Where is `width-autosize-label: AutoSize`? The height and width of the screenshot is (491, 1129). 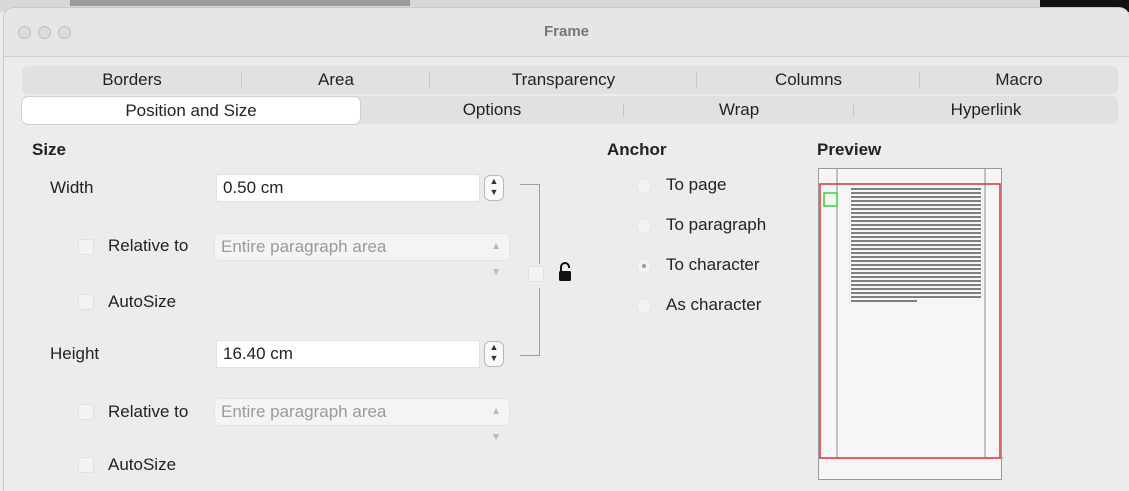
width-autosize-label: AutoSize is located at coordinates (142, 301).